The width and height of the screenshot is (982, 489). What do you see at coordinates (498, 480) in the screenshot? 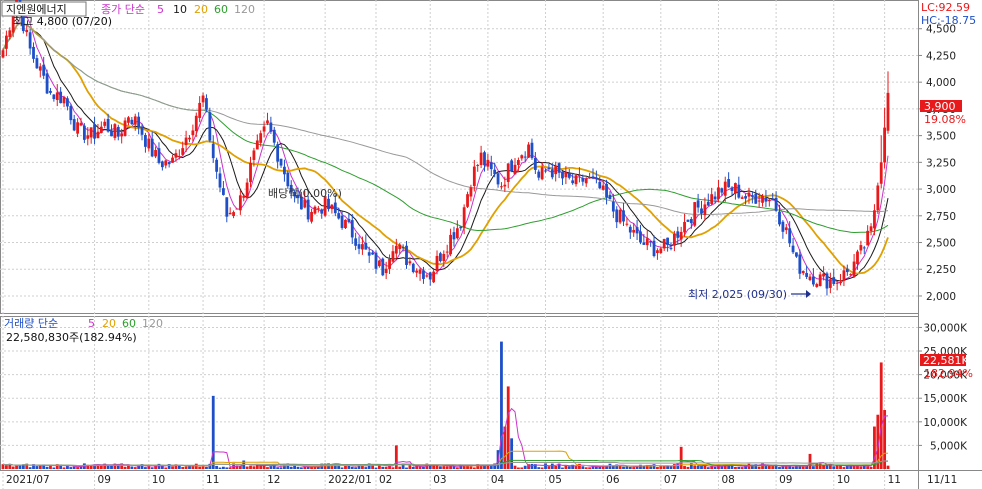
I see `time-tick-label: 04` at bounding box center [498, 480].